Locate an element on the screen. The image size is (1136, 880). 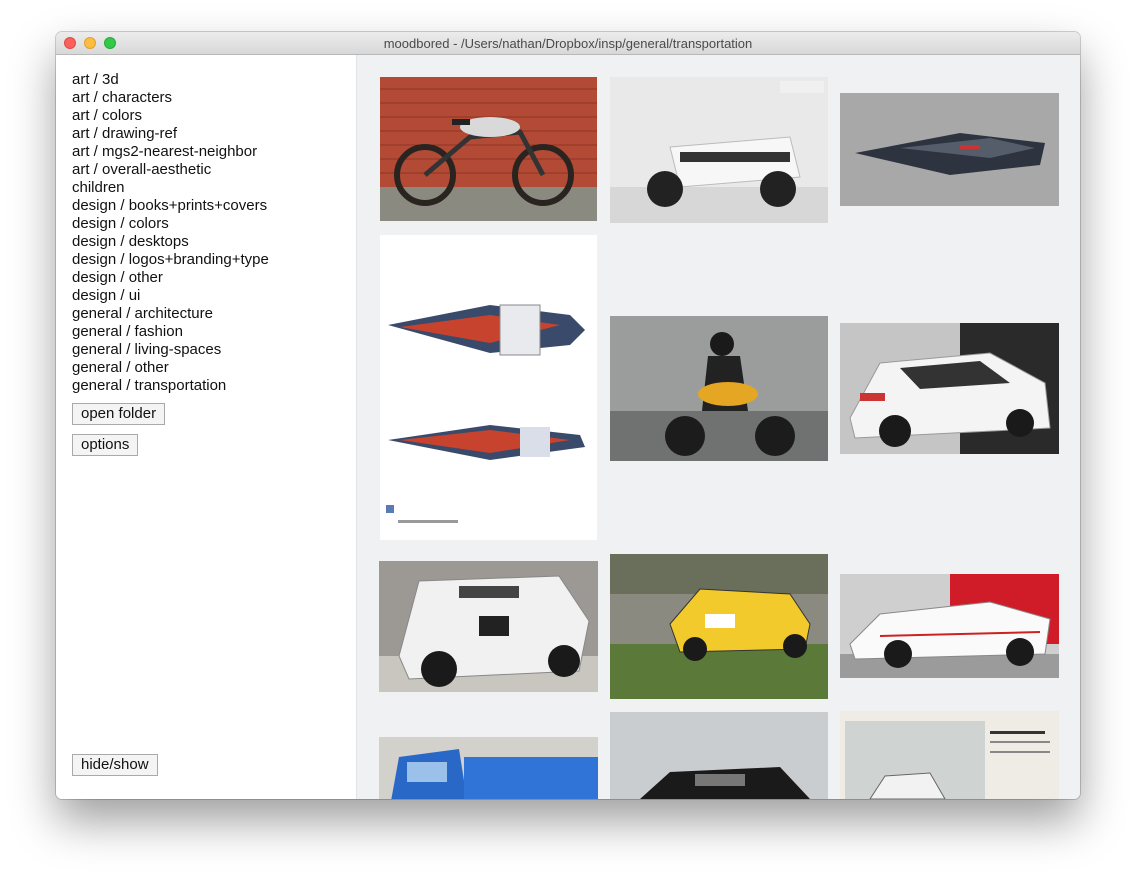
folder-item-art-colors: art / colors is located at coordinates (170, 116).